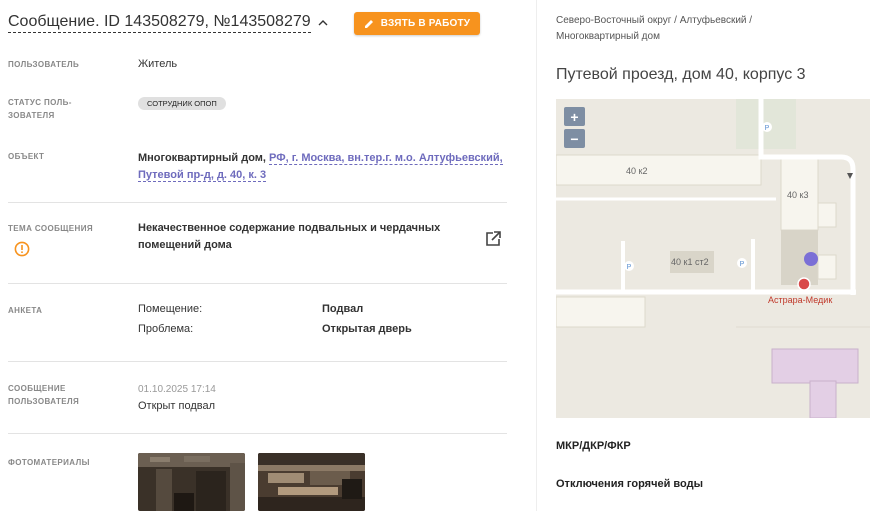  I want to click on zoom-in-button: +, so click(574, 116).